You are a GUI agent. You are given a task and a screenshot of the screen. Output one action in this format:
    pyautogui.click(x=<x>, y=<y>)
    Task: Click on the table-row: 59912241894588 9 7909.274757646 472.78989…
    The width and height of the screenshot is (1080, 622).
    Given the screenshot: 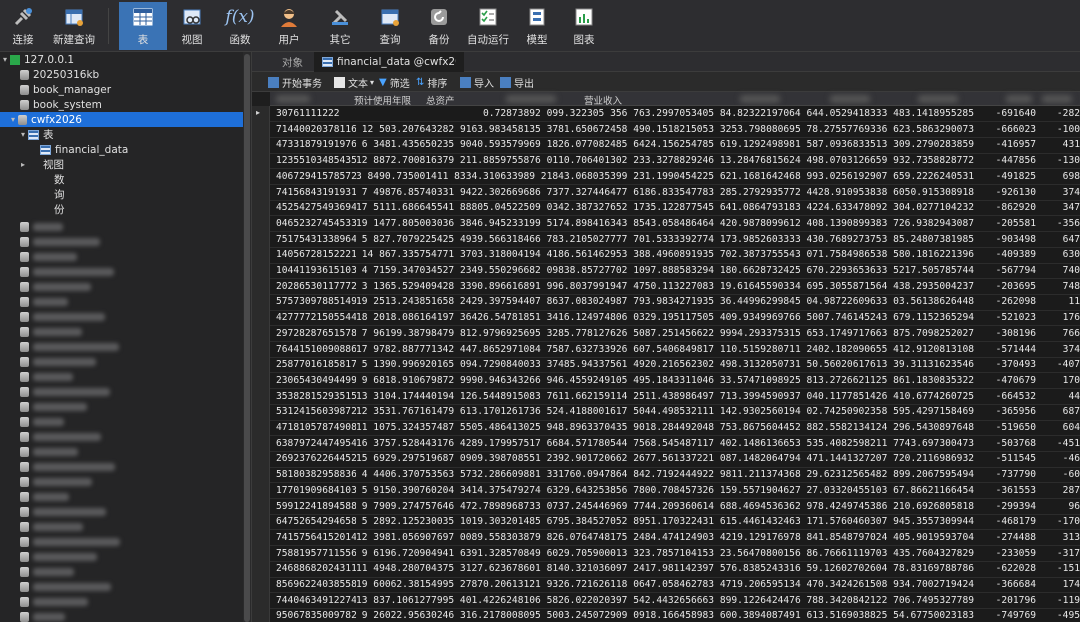 What is the action you would take?
    pyautogui.click(x=675, y=507)
    